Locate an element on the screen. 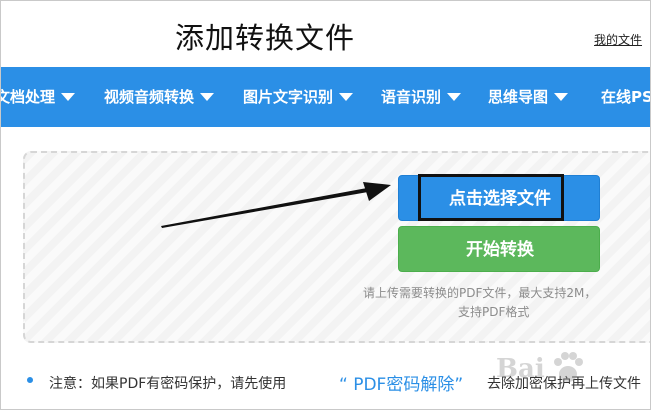 This screenshot has height=410, width=651. nav-item-label: 在线PS is located at coordinates (626, 97).